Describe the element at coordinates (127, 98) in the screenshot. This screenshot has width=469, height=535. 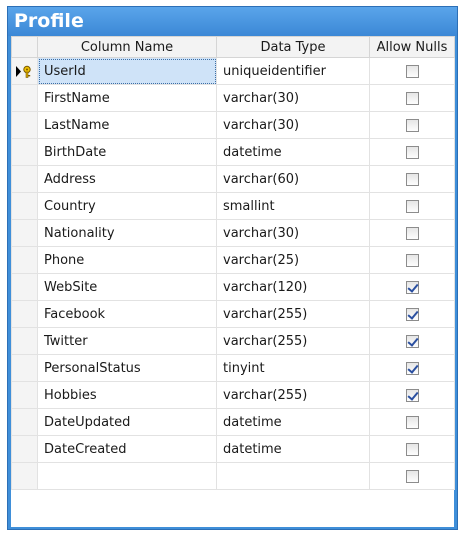
I see `column-name-cell: FirstName` at that location.